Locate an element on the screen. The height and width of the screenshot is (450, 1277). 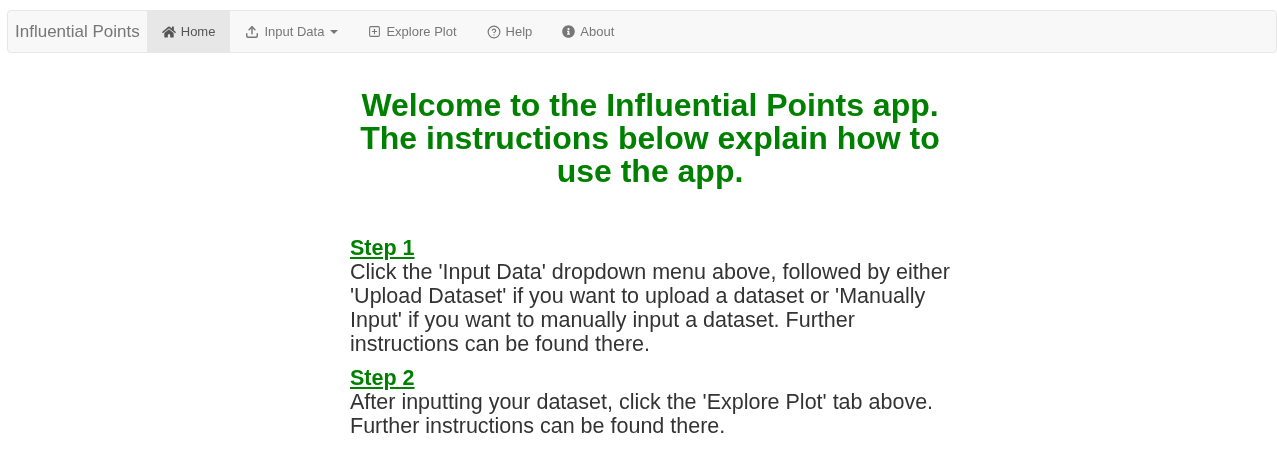
nav-tab: Explore Plot is located at coordinates (412, 31).